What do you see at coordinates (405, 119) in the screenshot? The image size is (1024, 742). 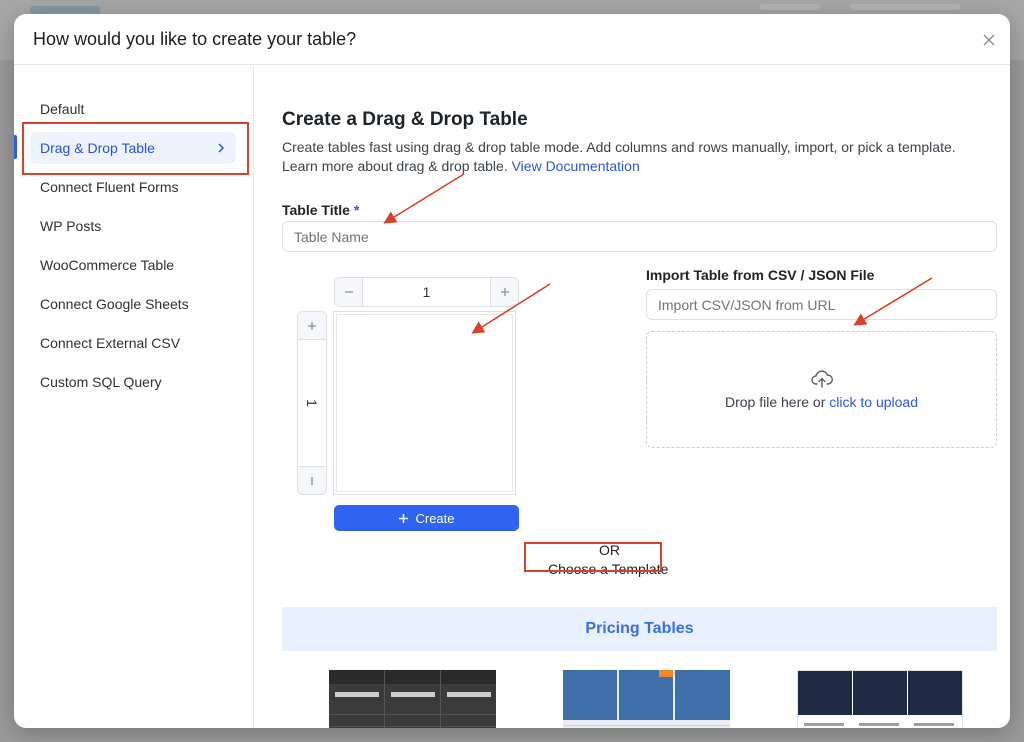 I see `page-title: Create a Drag & Drop Table` at bounding box center [405, 119].